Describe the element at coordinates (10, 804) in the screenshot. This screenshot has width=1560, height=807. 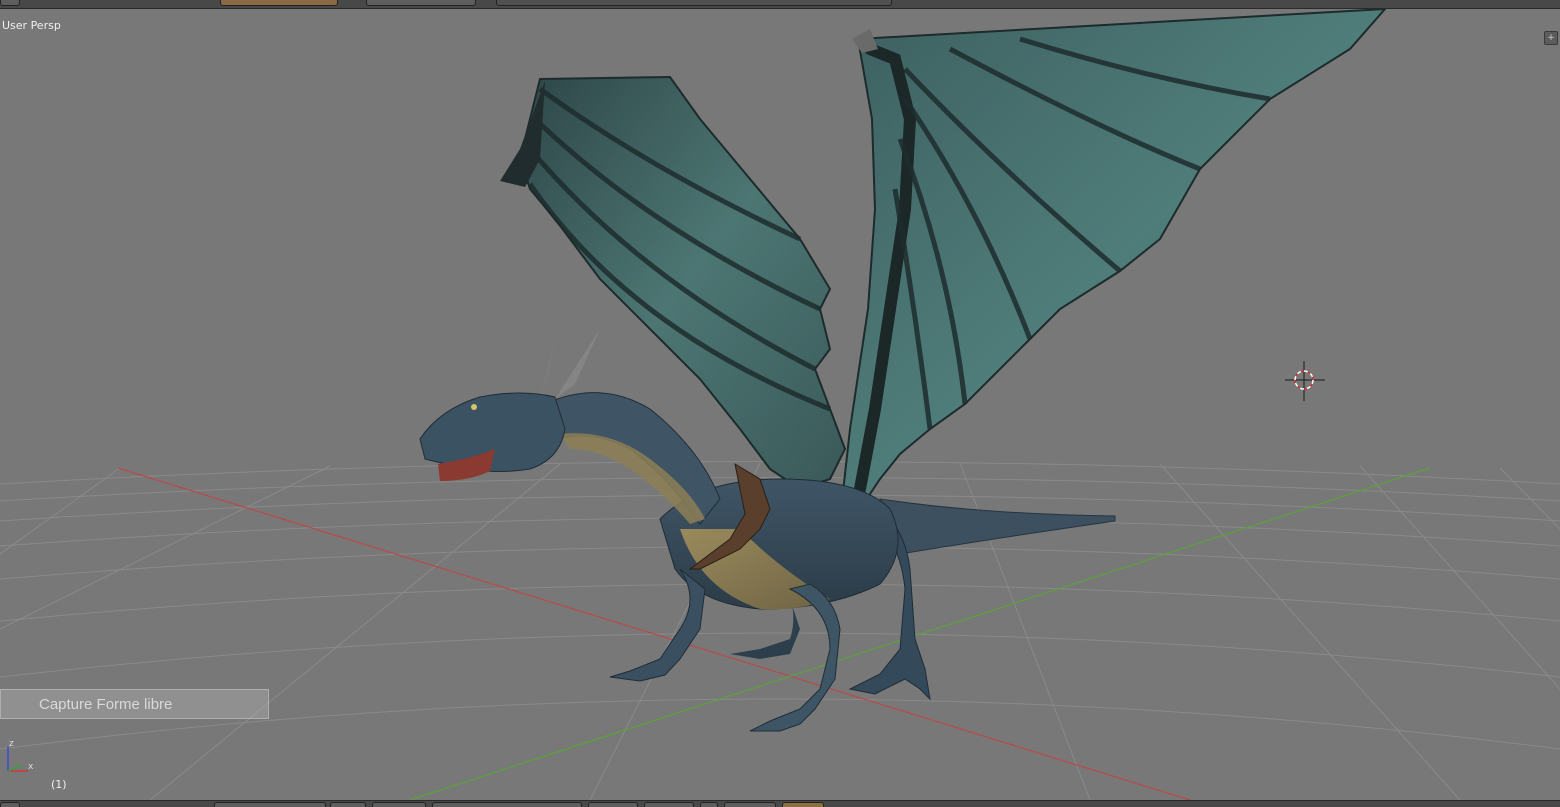
I see `footer-editor-type-button` at that location.